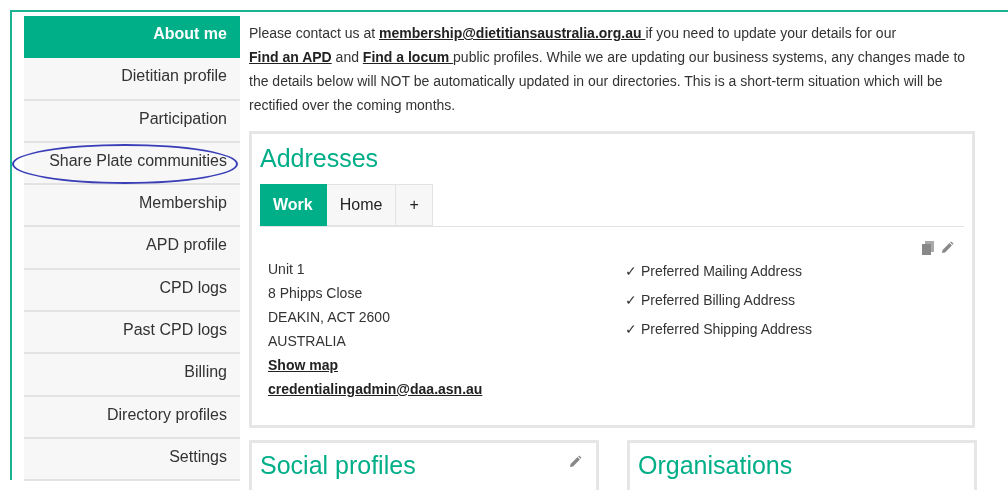 The height and width of the screenshot is (490, 1008). I want to click on sidebar-item: Past CPD logs, so click(132, 333).